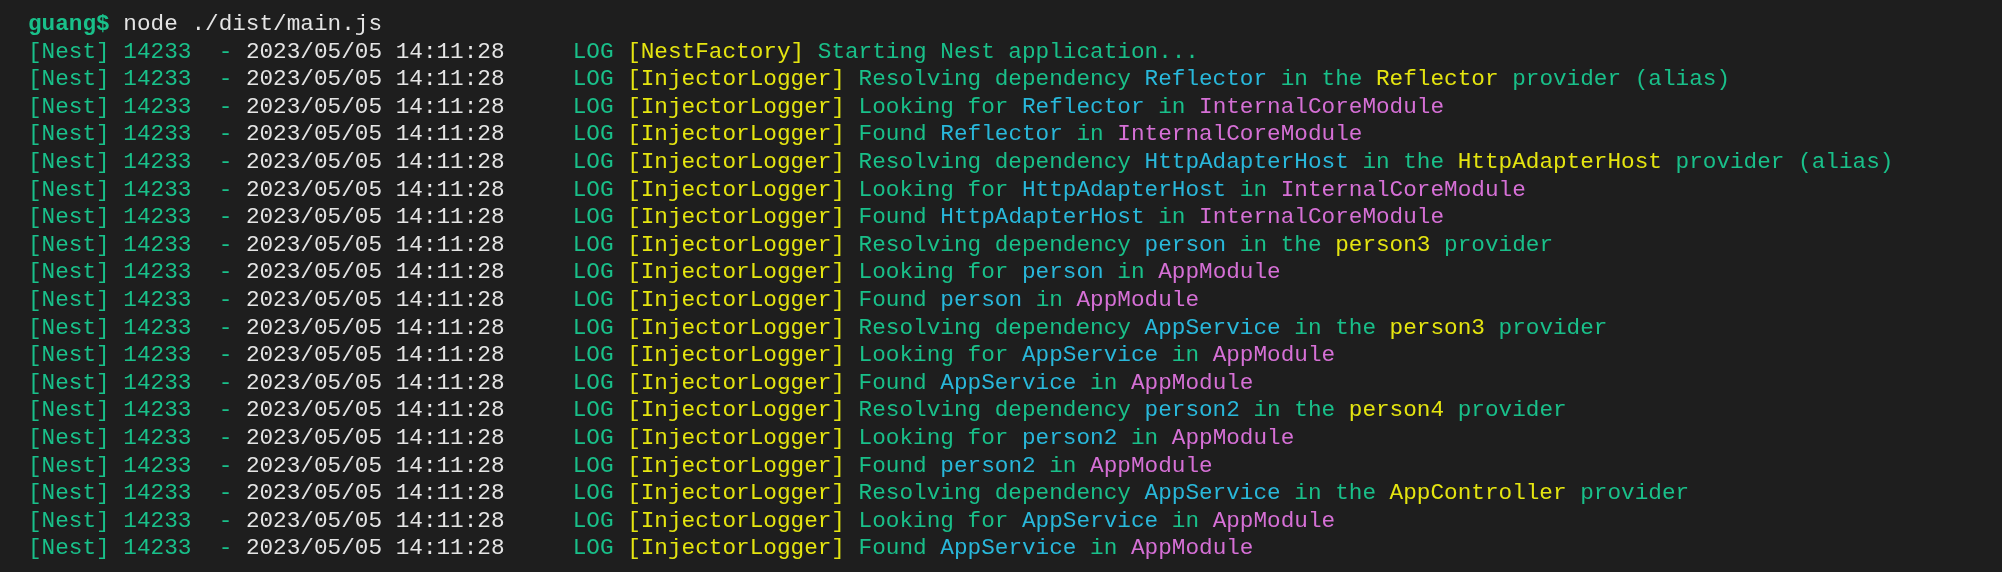  I want to click on log-message: Found person2 in AppModule, so click(1035, 465).